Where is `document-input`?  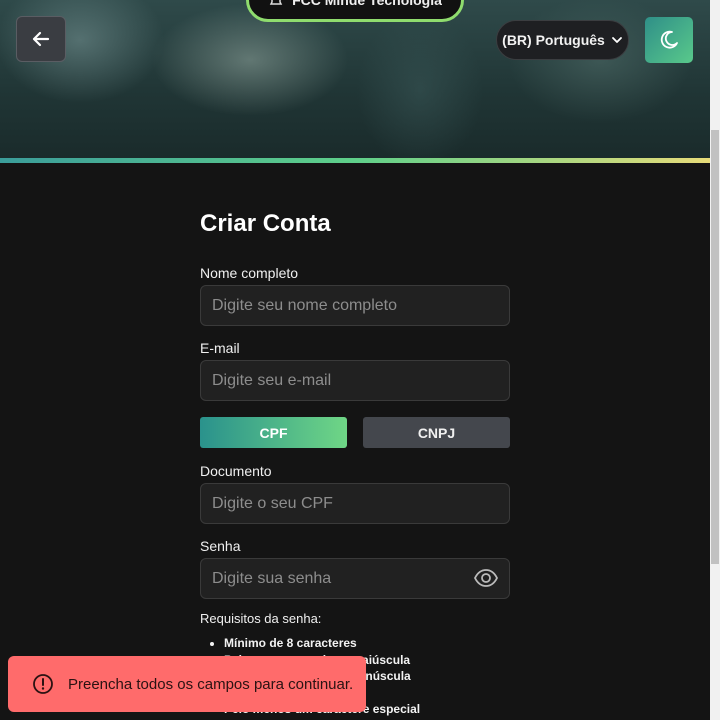
document-input is located at coordinates (355, 503).